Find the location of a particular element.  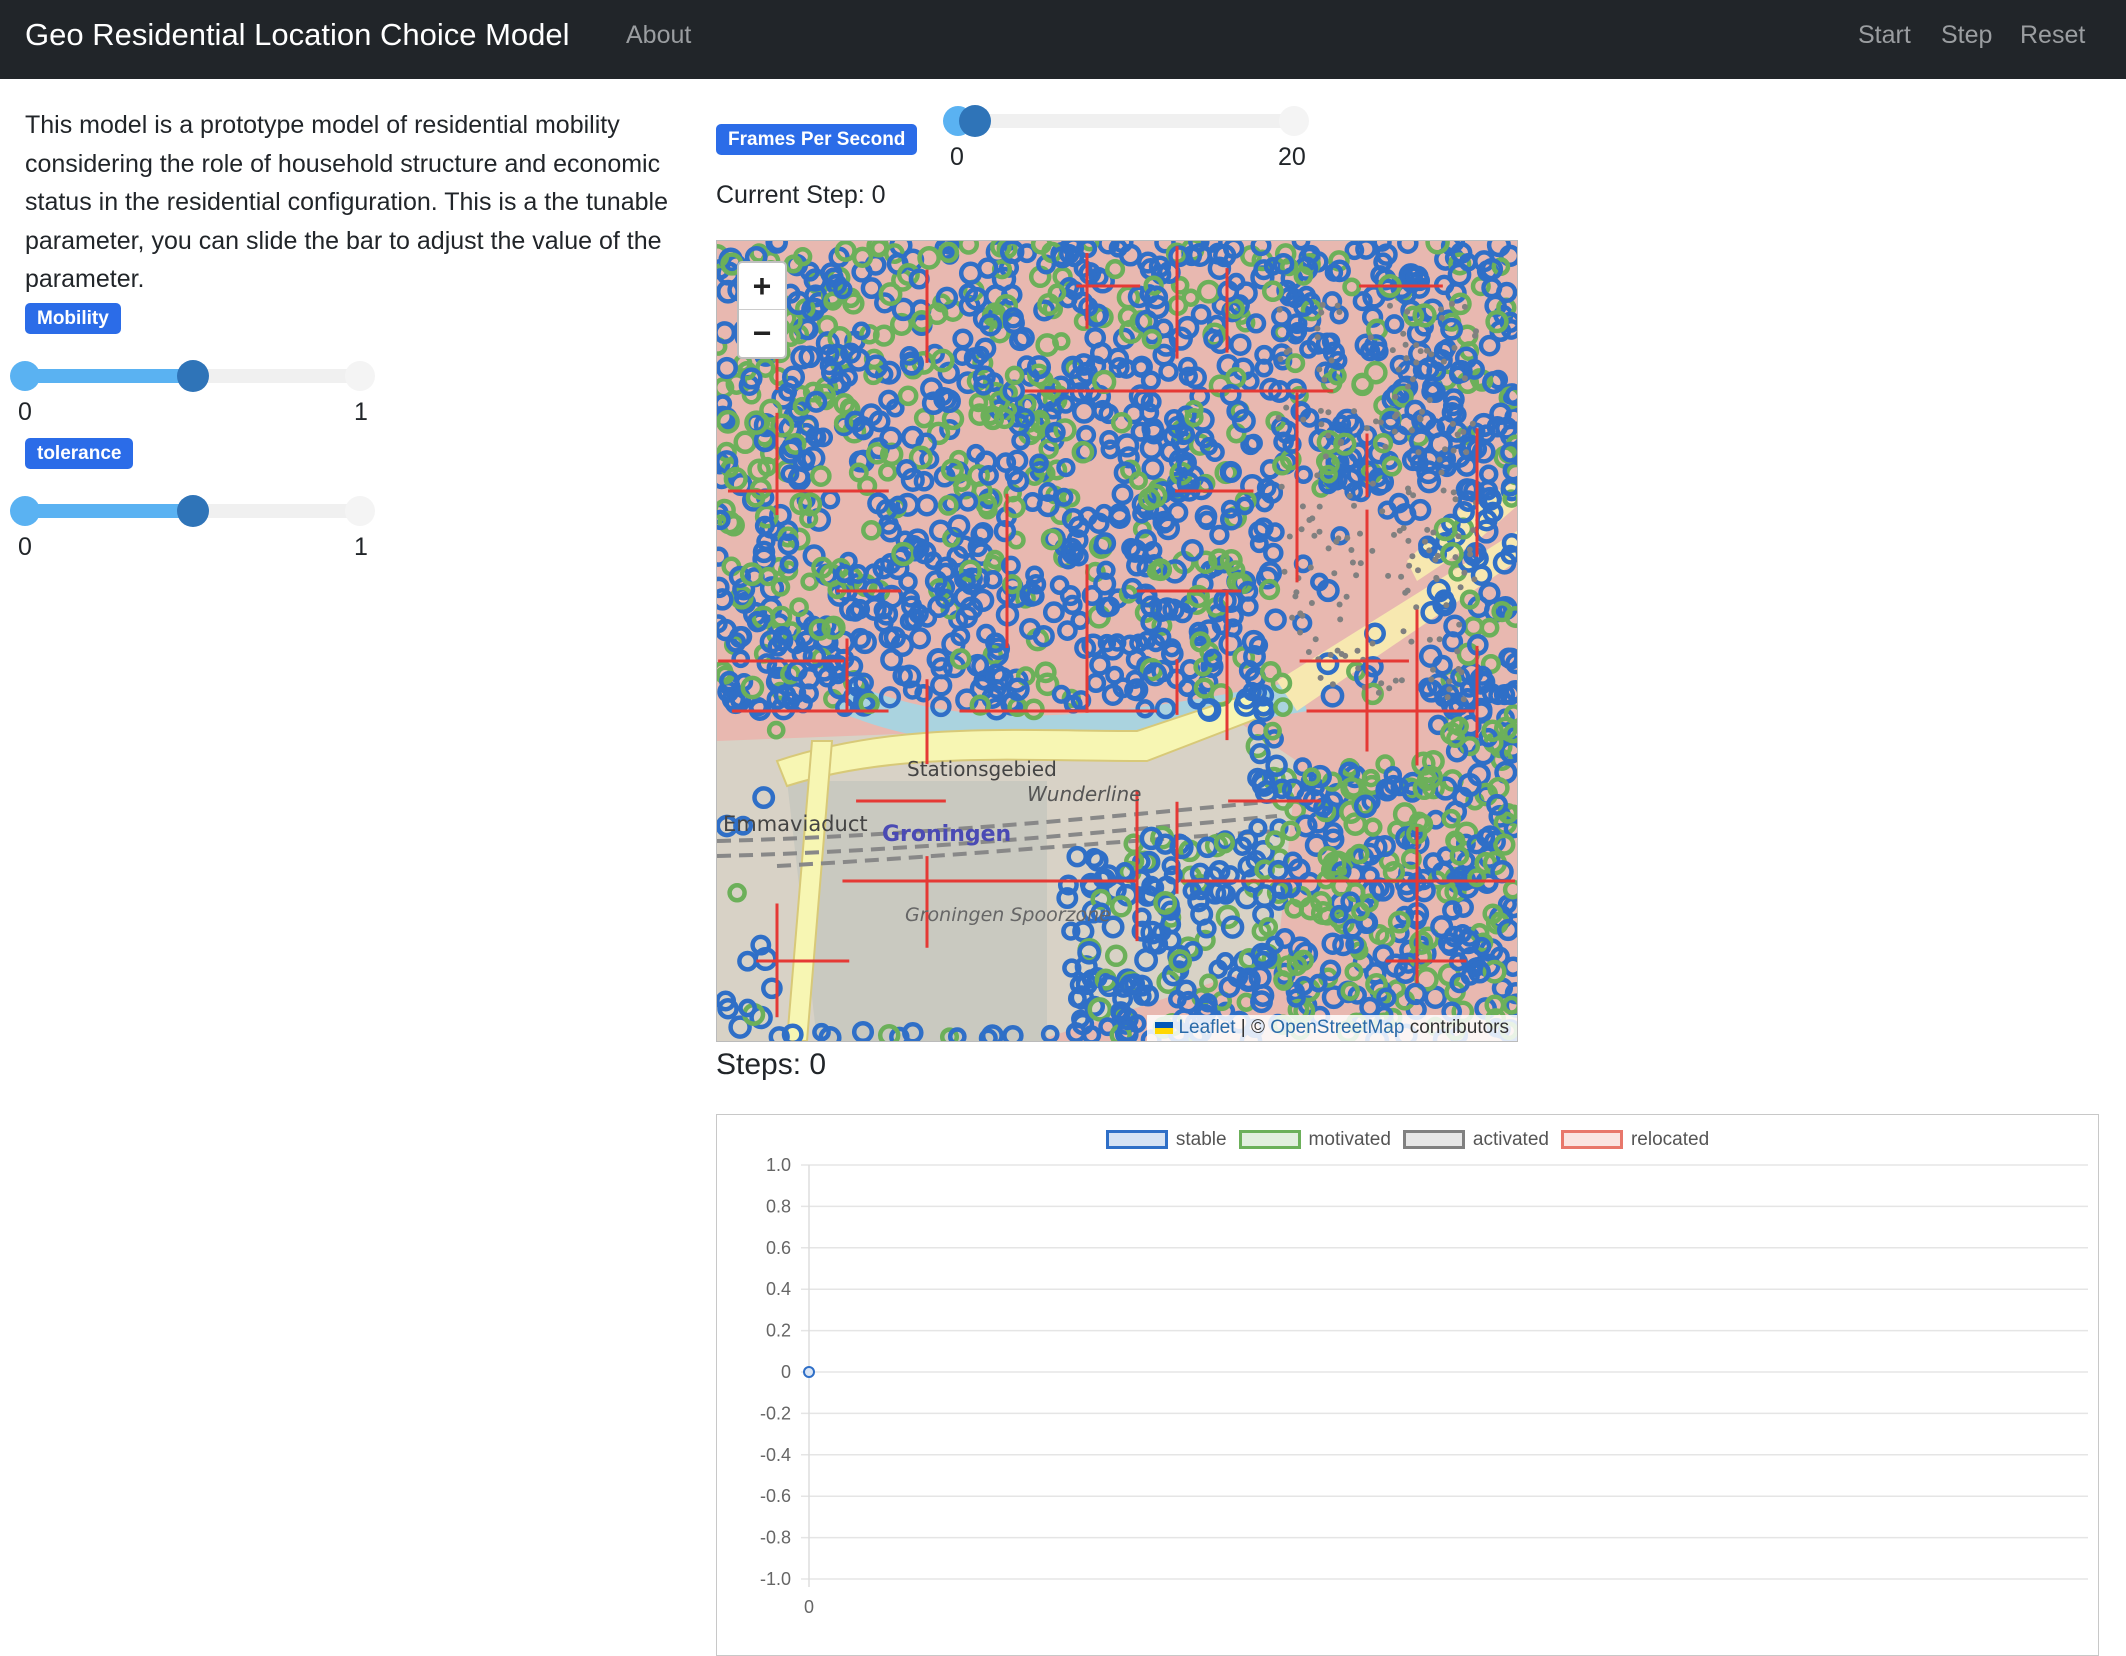

step-button: Step is located at coordinates (1966, 35).